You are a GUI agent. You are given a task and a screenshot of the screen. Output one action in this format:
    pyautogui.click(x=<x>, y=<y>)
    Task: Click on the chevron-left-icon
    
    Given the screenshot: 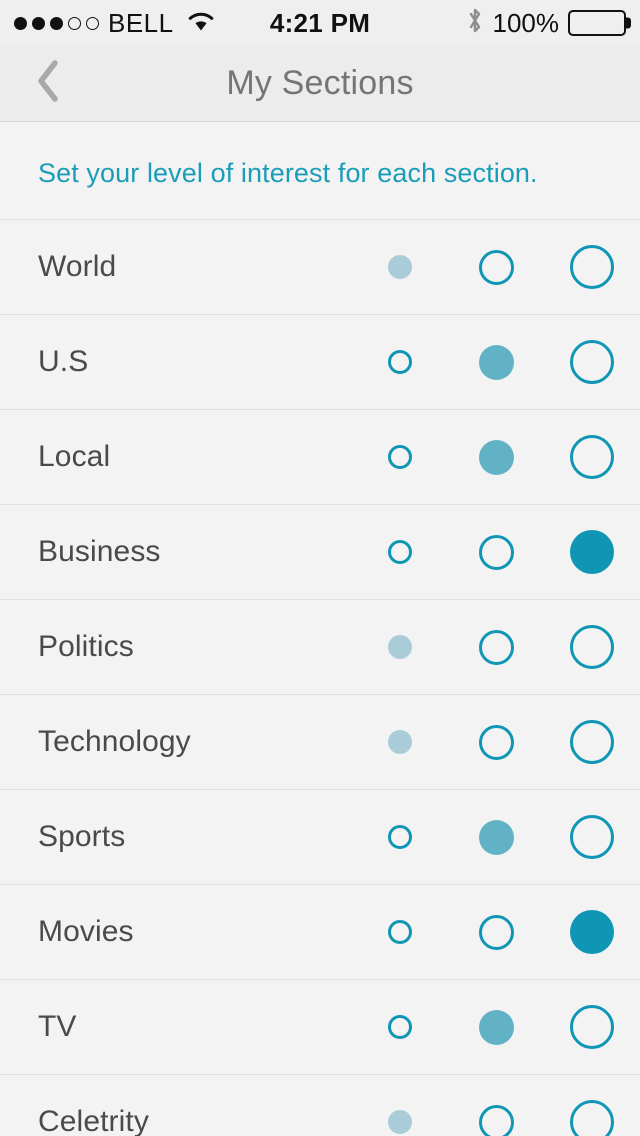 What is the action you would take?
    pyautogui.click(x=48, y=83)
    